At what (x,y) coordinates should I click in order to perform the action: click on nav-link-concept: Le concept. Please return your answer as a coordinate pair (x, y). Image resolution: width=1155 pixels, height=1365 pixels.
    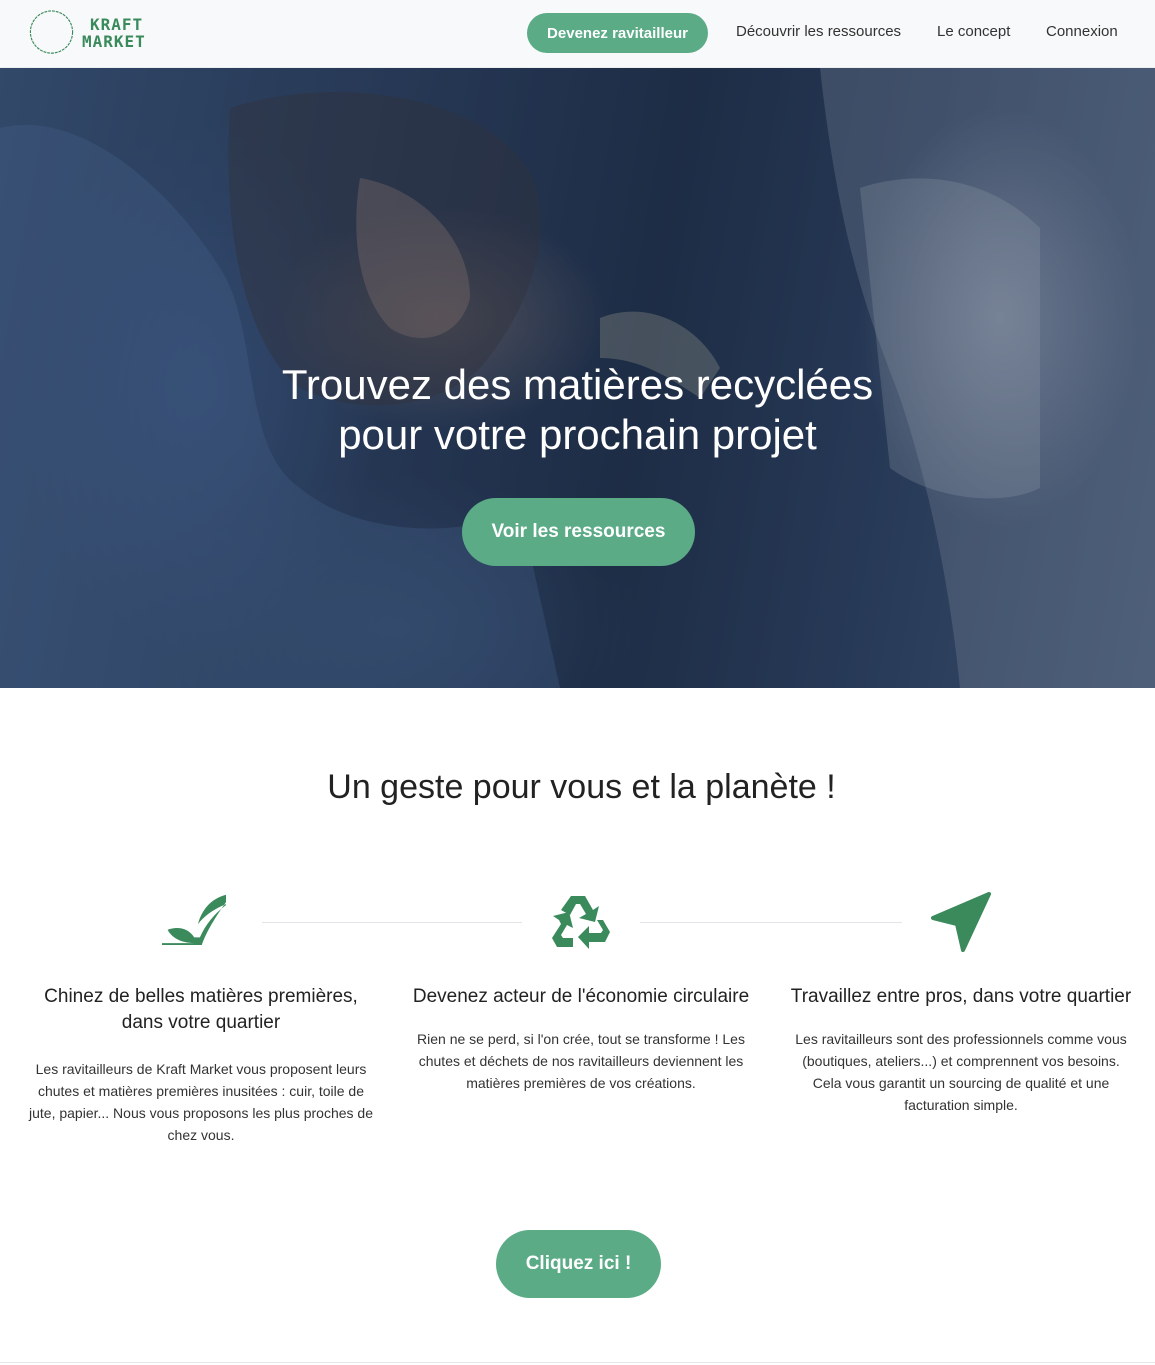
    Looking at the image, I should click on (973, 31).